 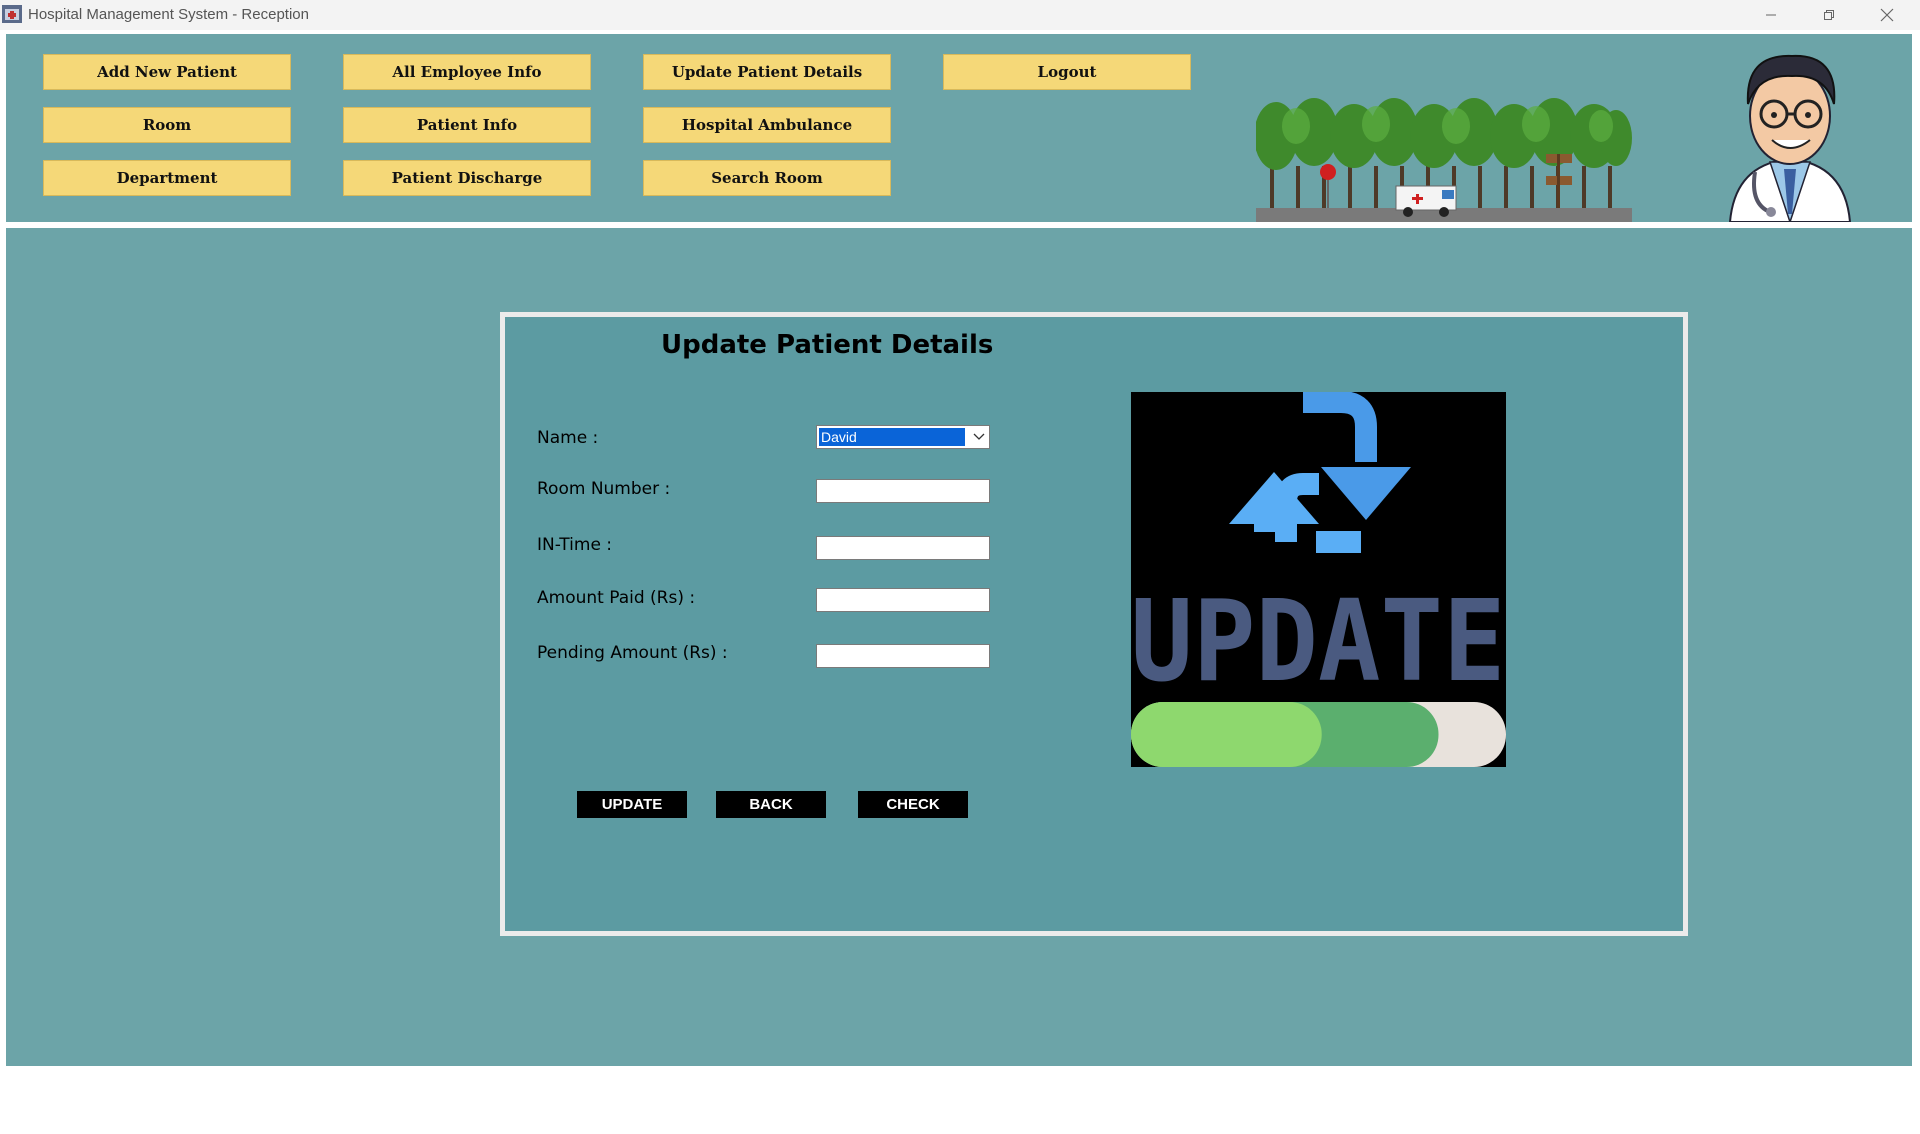 I want to click on close-button, so click(x=1887, y=15).